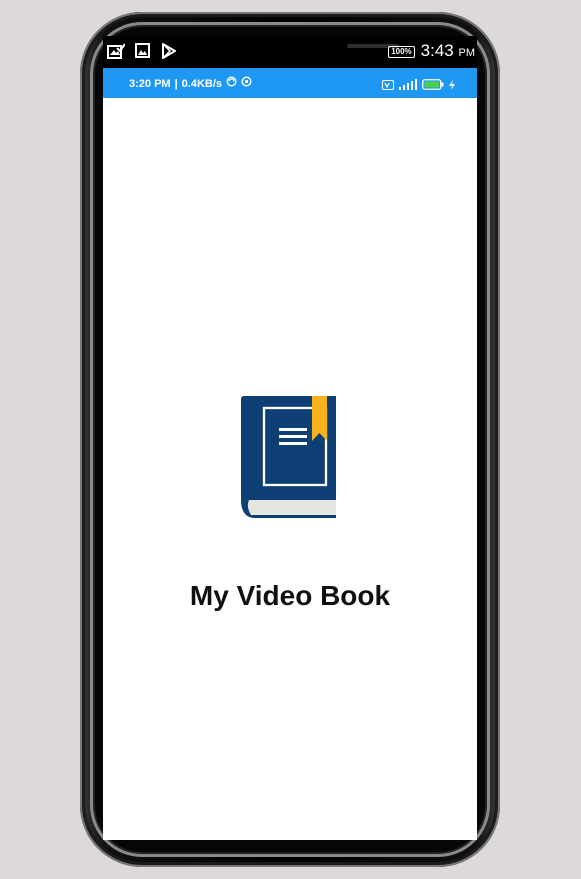 The width and height of the screenshot is (581, 879). I want to click on charging-icon, so click(452, 86).